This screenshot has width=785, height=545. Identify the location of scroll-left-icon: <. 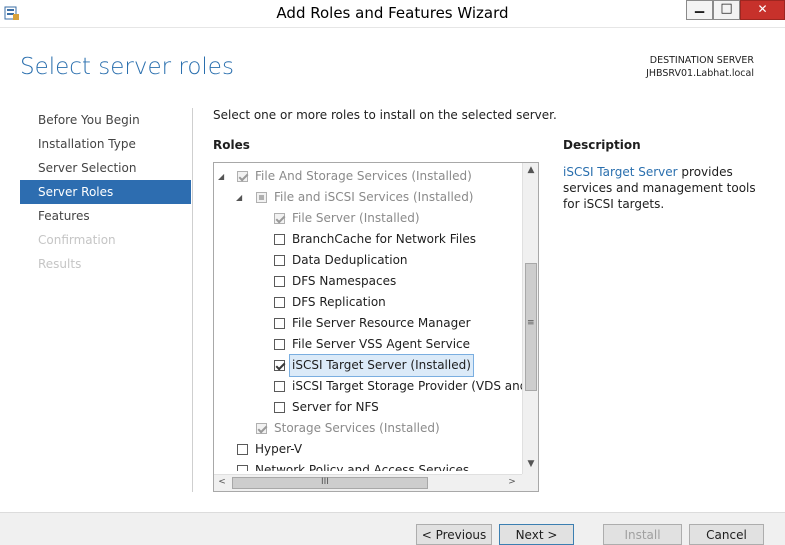
(222, 482).